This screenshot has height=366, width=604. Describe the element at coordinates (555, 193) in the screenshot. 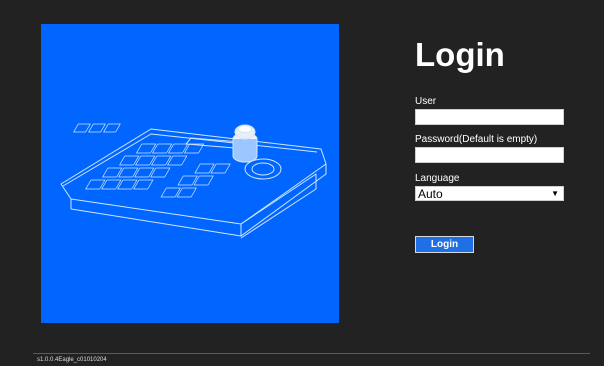

I see `chevron-down-icon: ▼` at that location.